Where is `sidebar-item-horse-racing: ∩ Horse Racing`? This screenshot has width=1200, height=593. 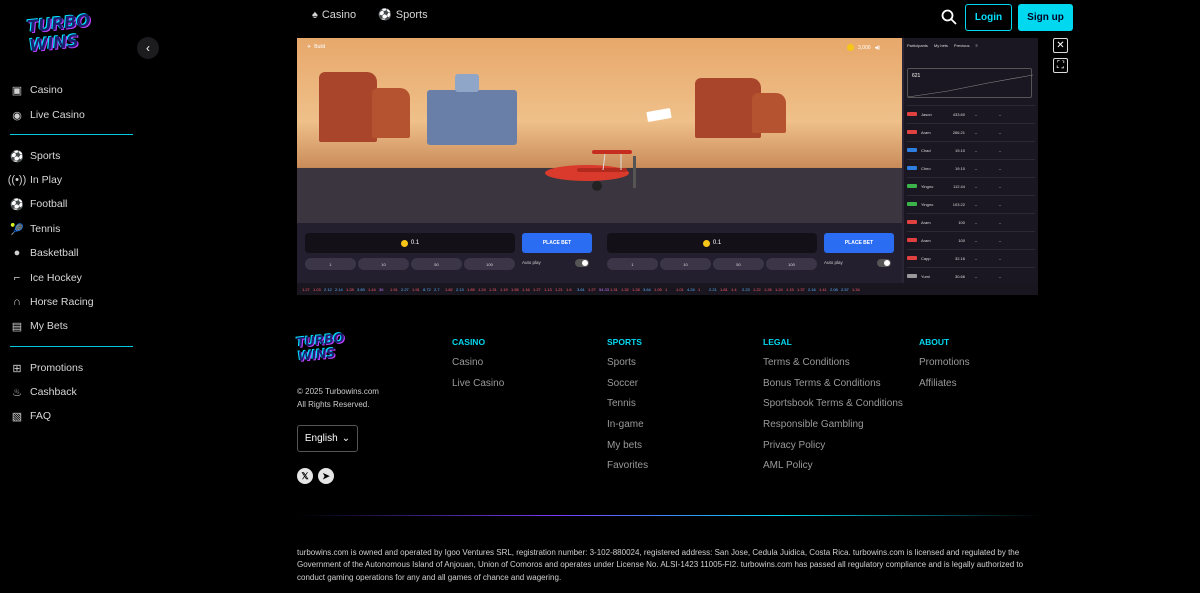
sidebar-item-horse-racing: ∩ Horse Racing is located at coordinates (52, 302).